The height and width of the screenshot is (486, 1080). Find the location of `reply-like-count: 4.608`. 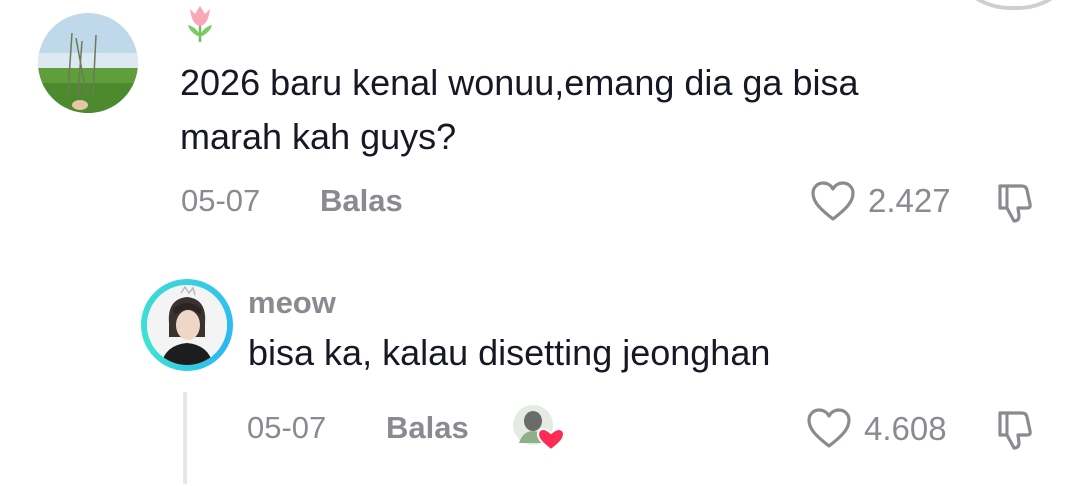

reply-like-count: 4.608 is located at coordinates (905, 428).